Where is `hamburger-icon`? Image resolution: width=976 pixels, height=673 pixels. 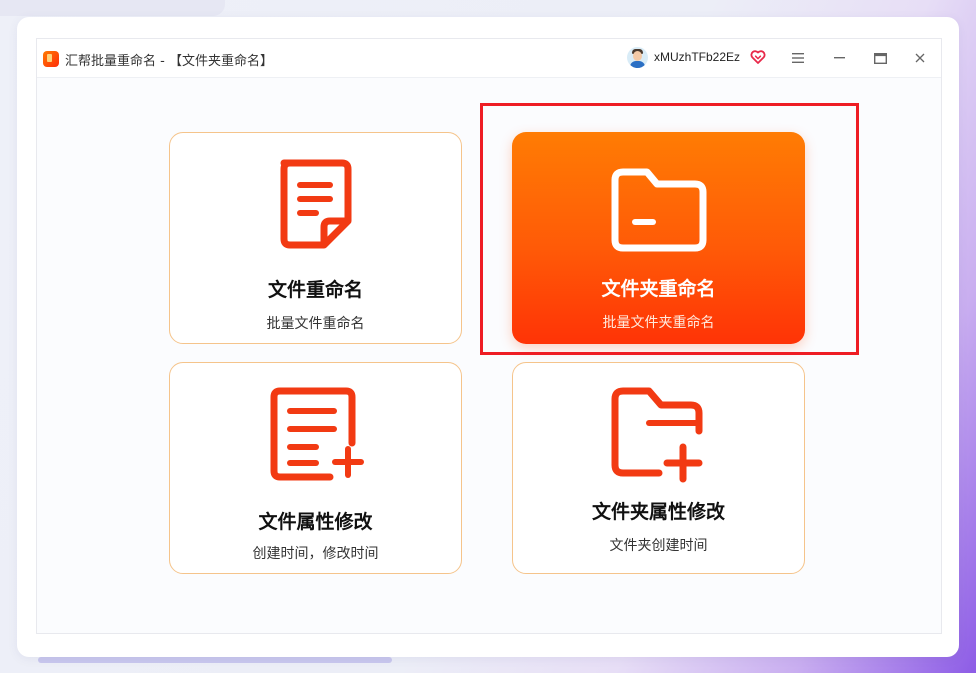
hamburger-icon is located at coordinates (798, 58).